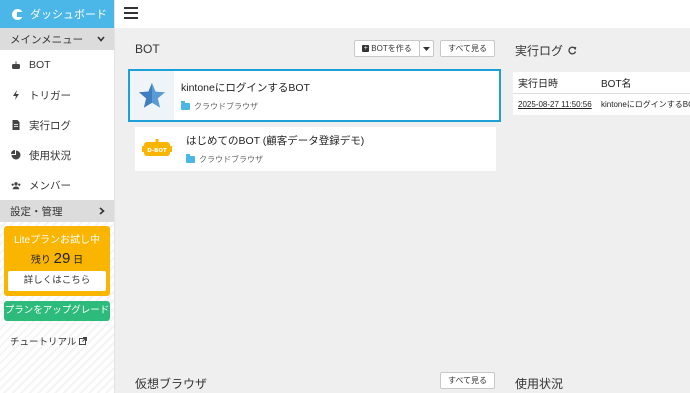 The image size is (690, 393). Describe the element at coordinates (467, 48) in the screenshot. I see `bots-view-all-button: すべて見る` at that location.